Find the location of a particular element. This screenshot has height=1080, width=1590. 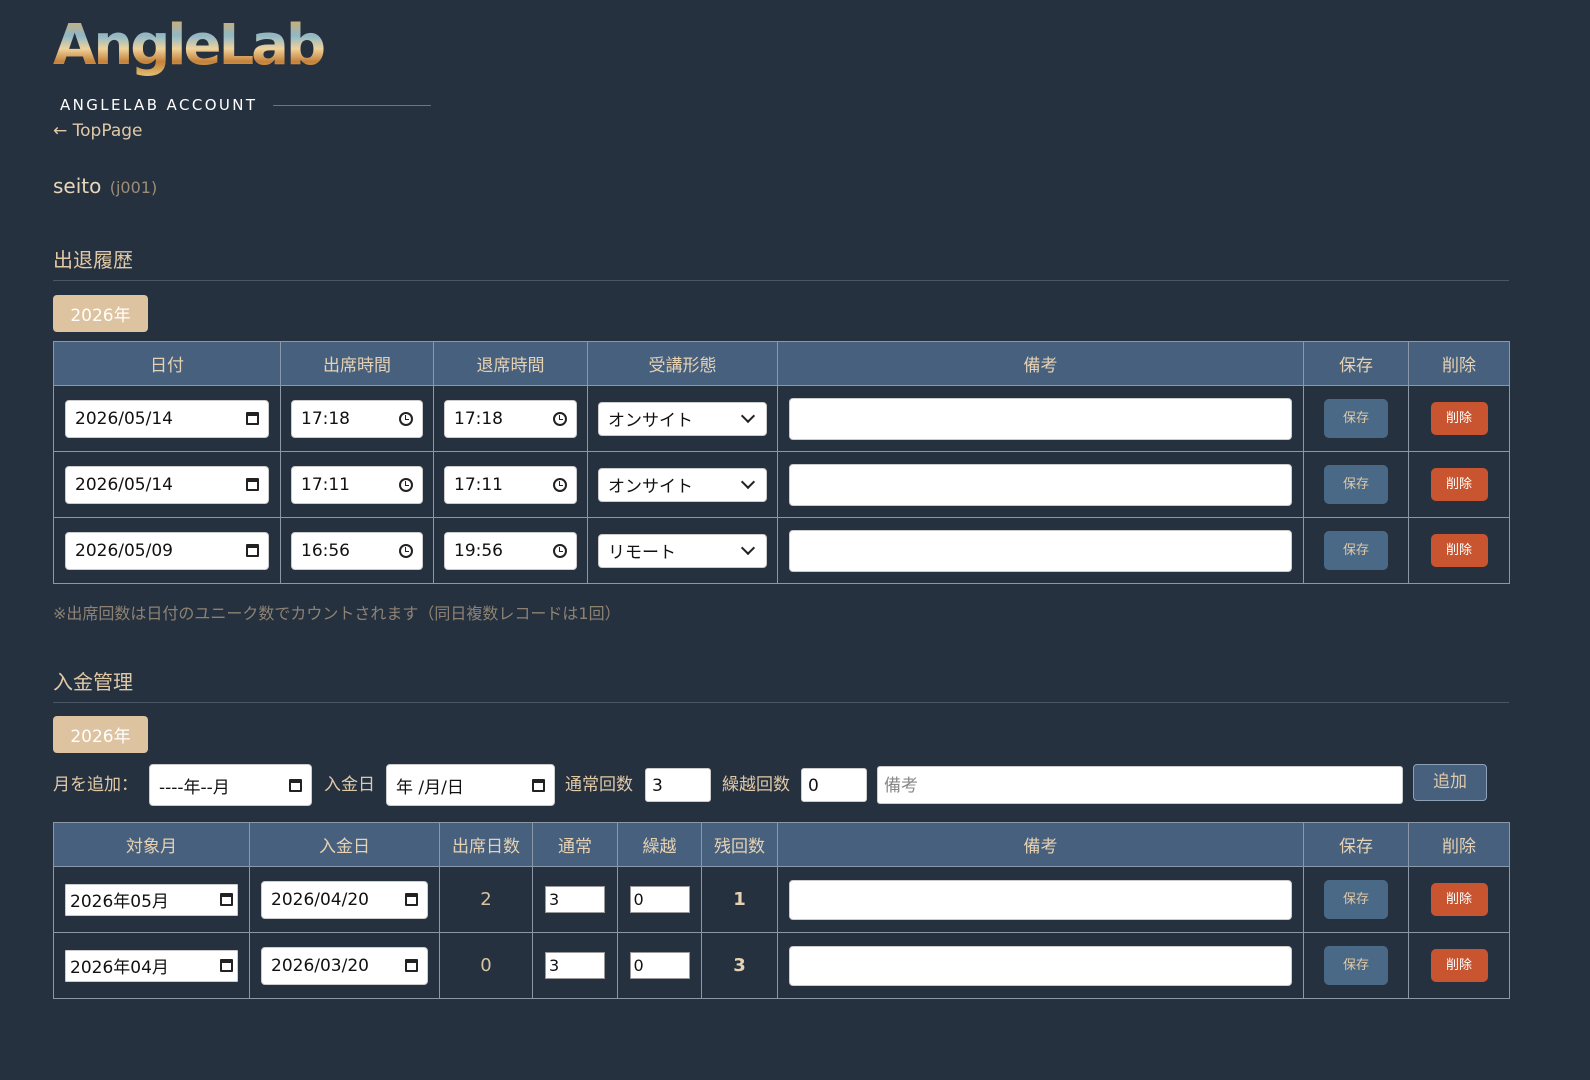

col-header-pay-date: 入金日 is located at coordinates (344, 844).